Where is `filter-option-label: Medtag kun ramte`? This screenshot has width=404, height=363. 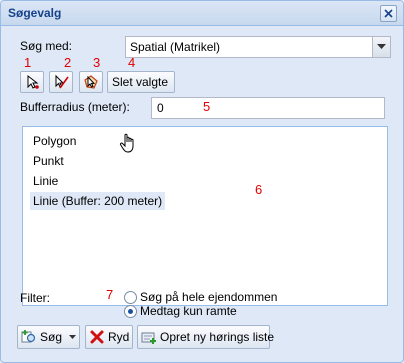
filter-option-label: Medtag kun ramte is located at coordinates (188, 311).